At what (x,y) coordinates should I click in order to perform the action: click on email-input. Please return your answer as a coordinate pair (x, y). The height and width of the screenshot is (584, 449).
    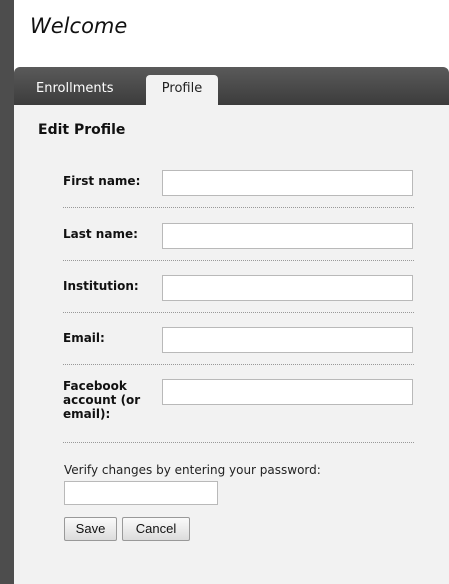
    Looking at the image, I should click on (287, 340).